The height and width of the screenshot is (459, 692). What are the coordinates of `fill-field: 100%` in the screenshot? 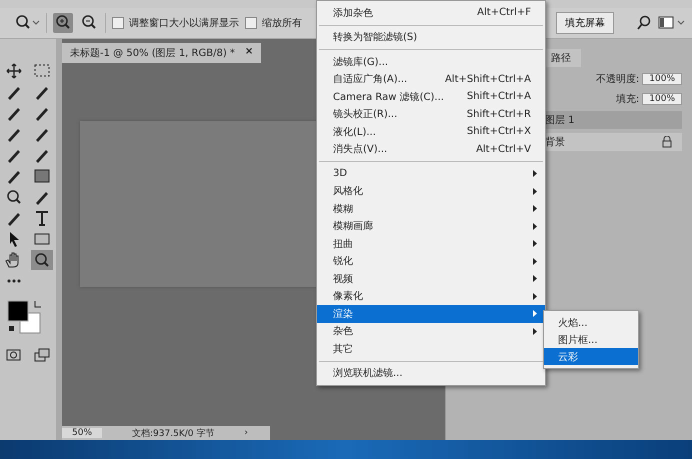 It's located at (662, 99).